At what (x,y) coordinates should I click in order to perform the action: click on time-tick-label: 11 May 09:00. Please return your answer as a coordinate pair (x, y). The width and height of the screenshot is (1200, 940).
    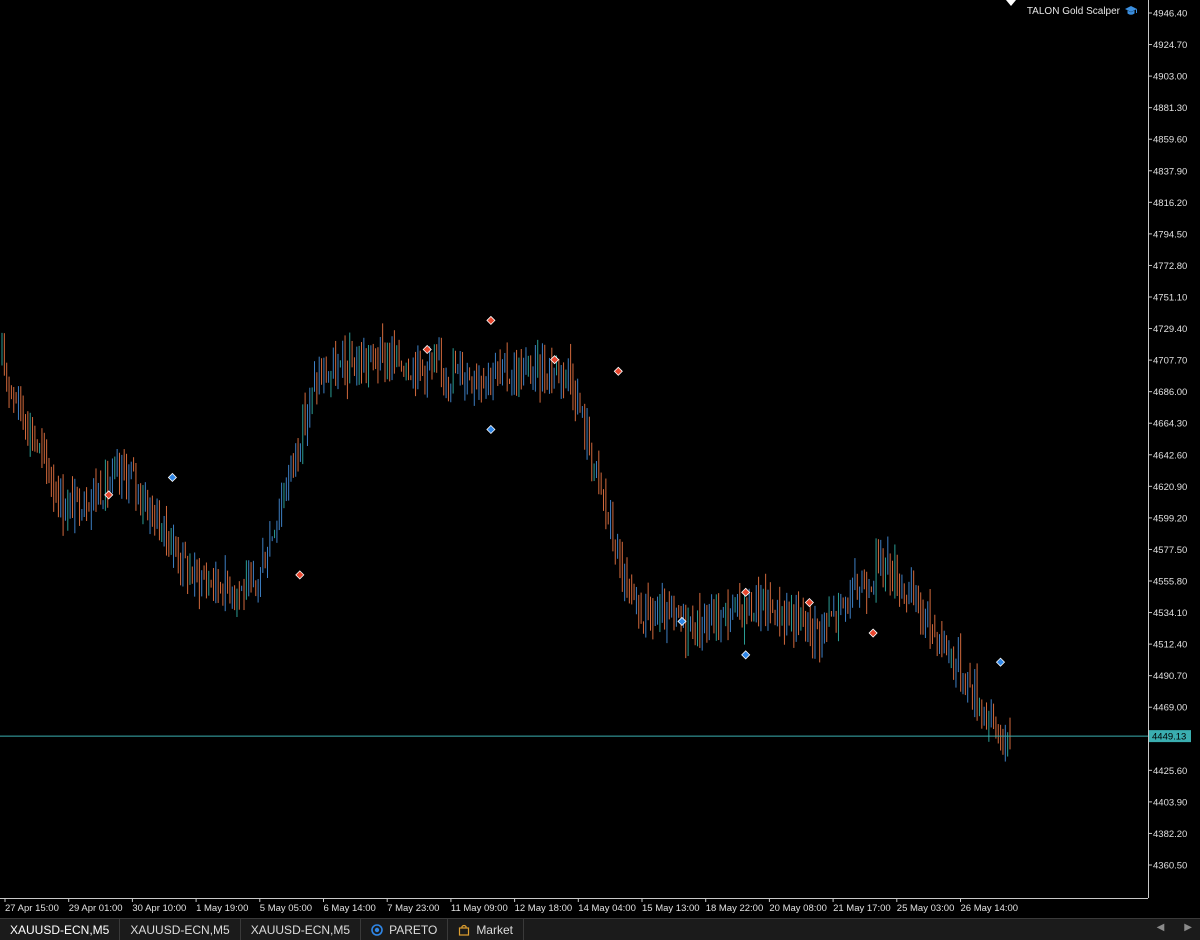
    Looking at the image, I should click on (479, 908).